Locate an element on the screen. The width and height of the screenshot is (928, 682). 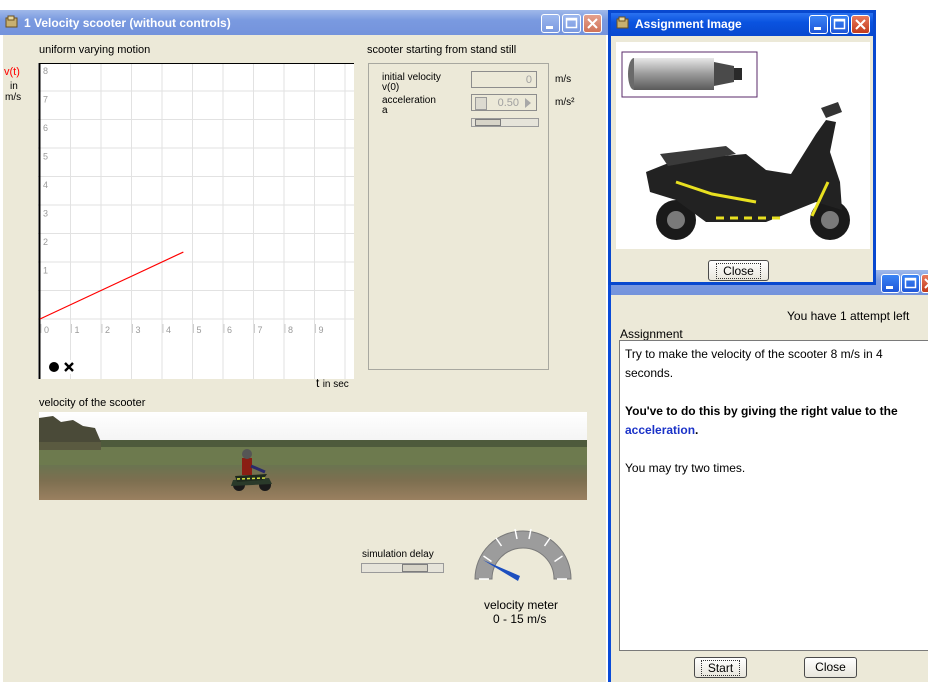
clear-graph-button is located at coordinates (69, 367).